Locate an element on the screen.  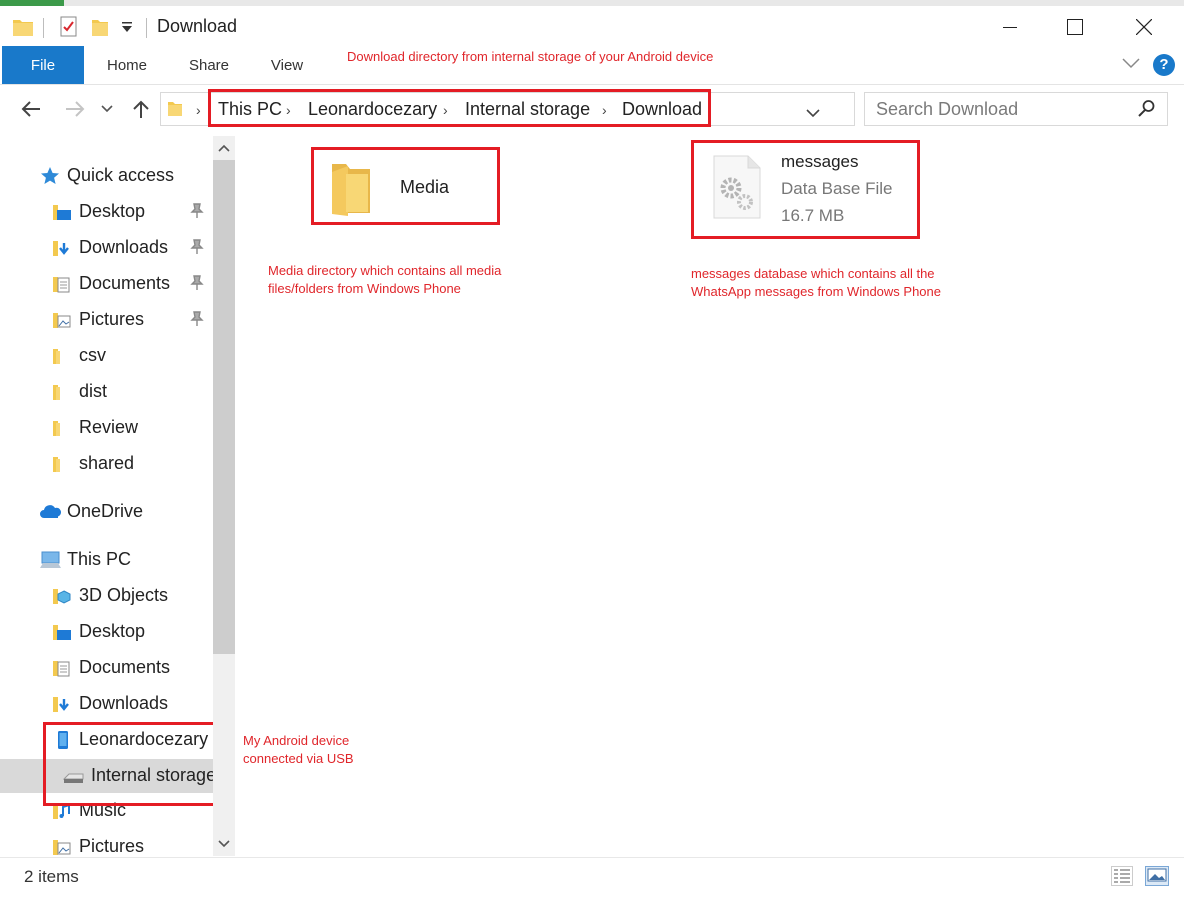
maximize-button is located at coordinates (1075, 27).